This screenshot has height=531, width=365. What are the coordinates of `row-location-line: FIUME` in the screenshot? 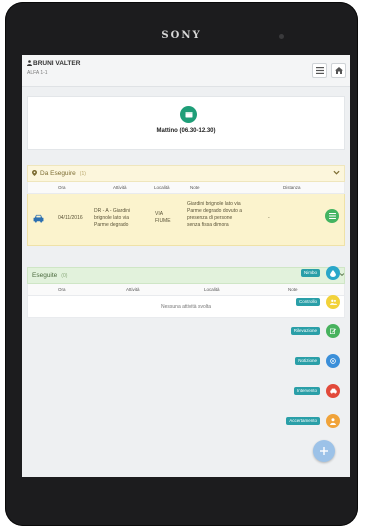 It's located at (163, 221).